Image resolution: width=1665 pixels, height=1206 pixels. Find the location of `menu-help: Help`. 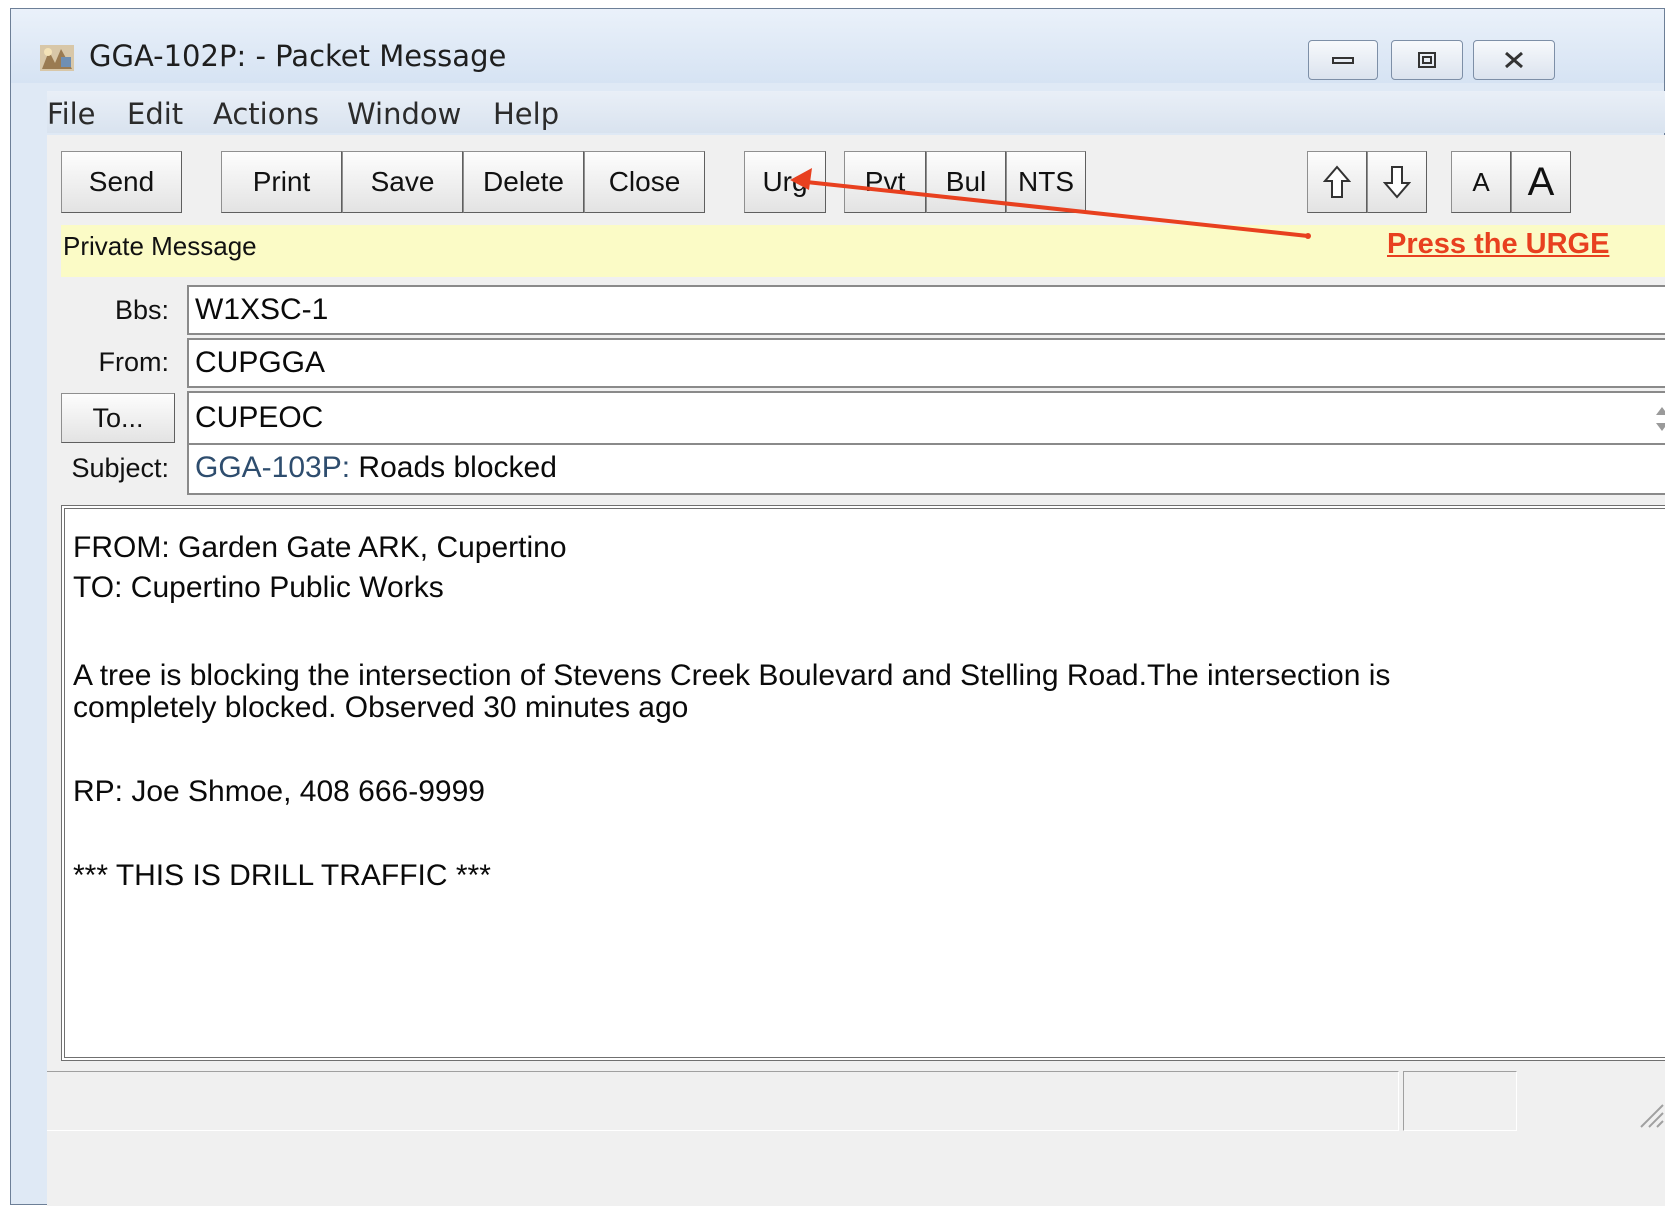

menu-help: Help is located at coordinates (526, 114).